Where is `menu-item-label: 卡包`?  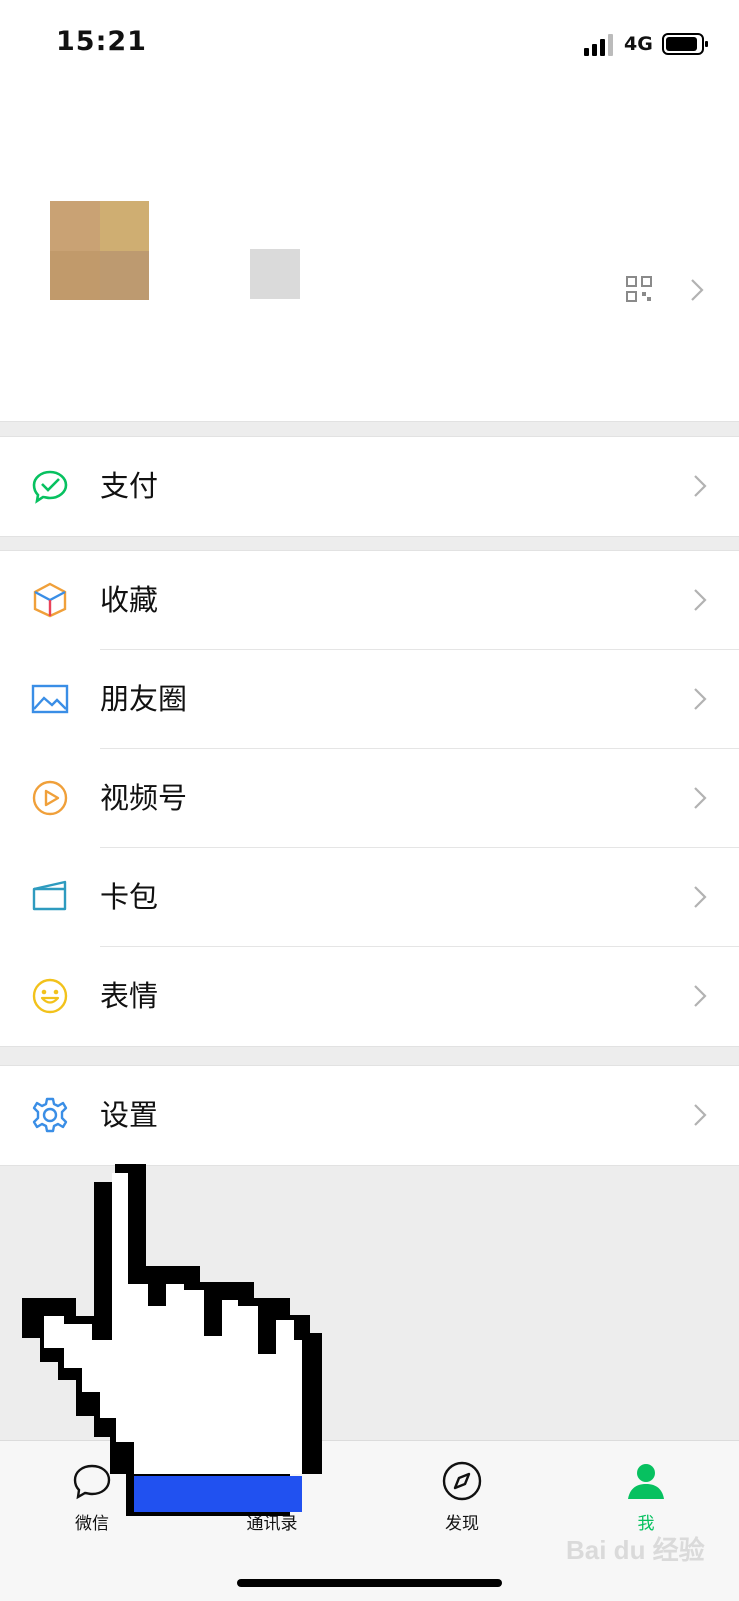
menu-item-label: 卡包 is located at coordinates (129, 897).